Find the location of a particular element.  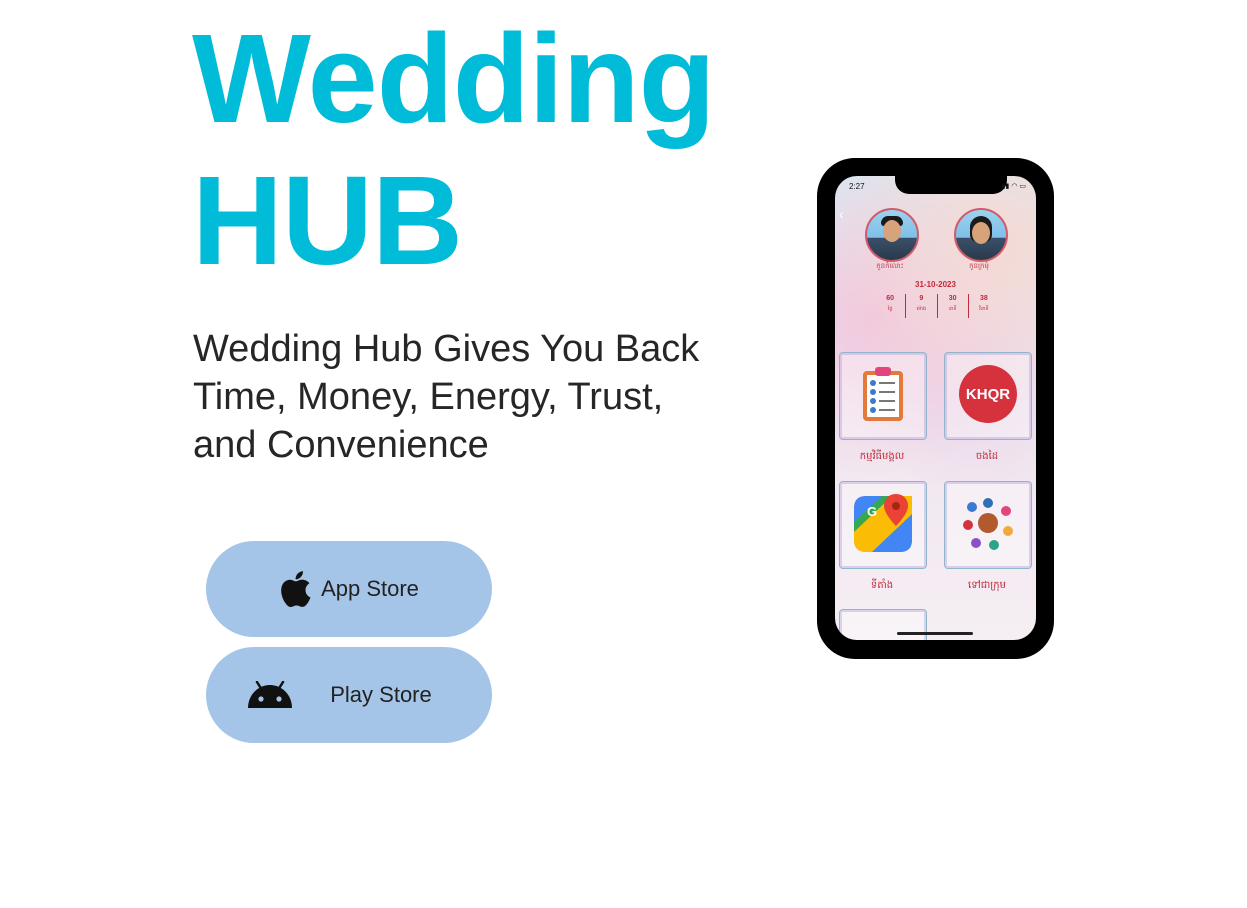

tile-group-label: ទៅជាក្រុម is located at coordinates (987, 585).